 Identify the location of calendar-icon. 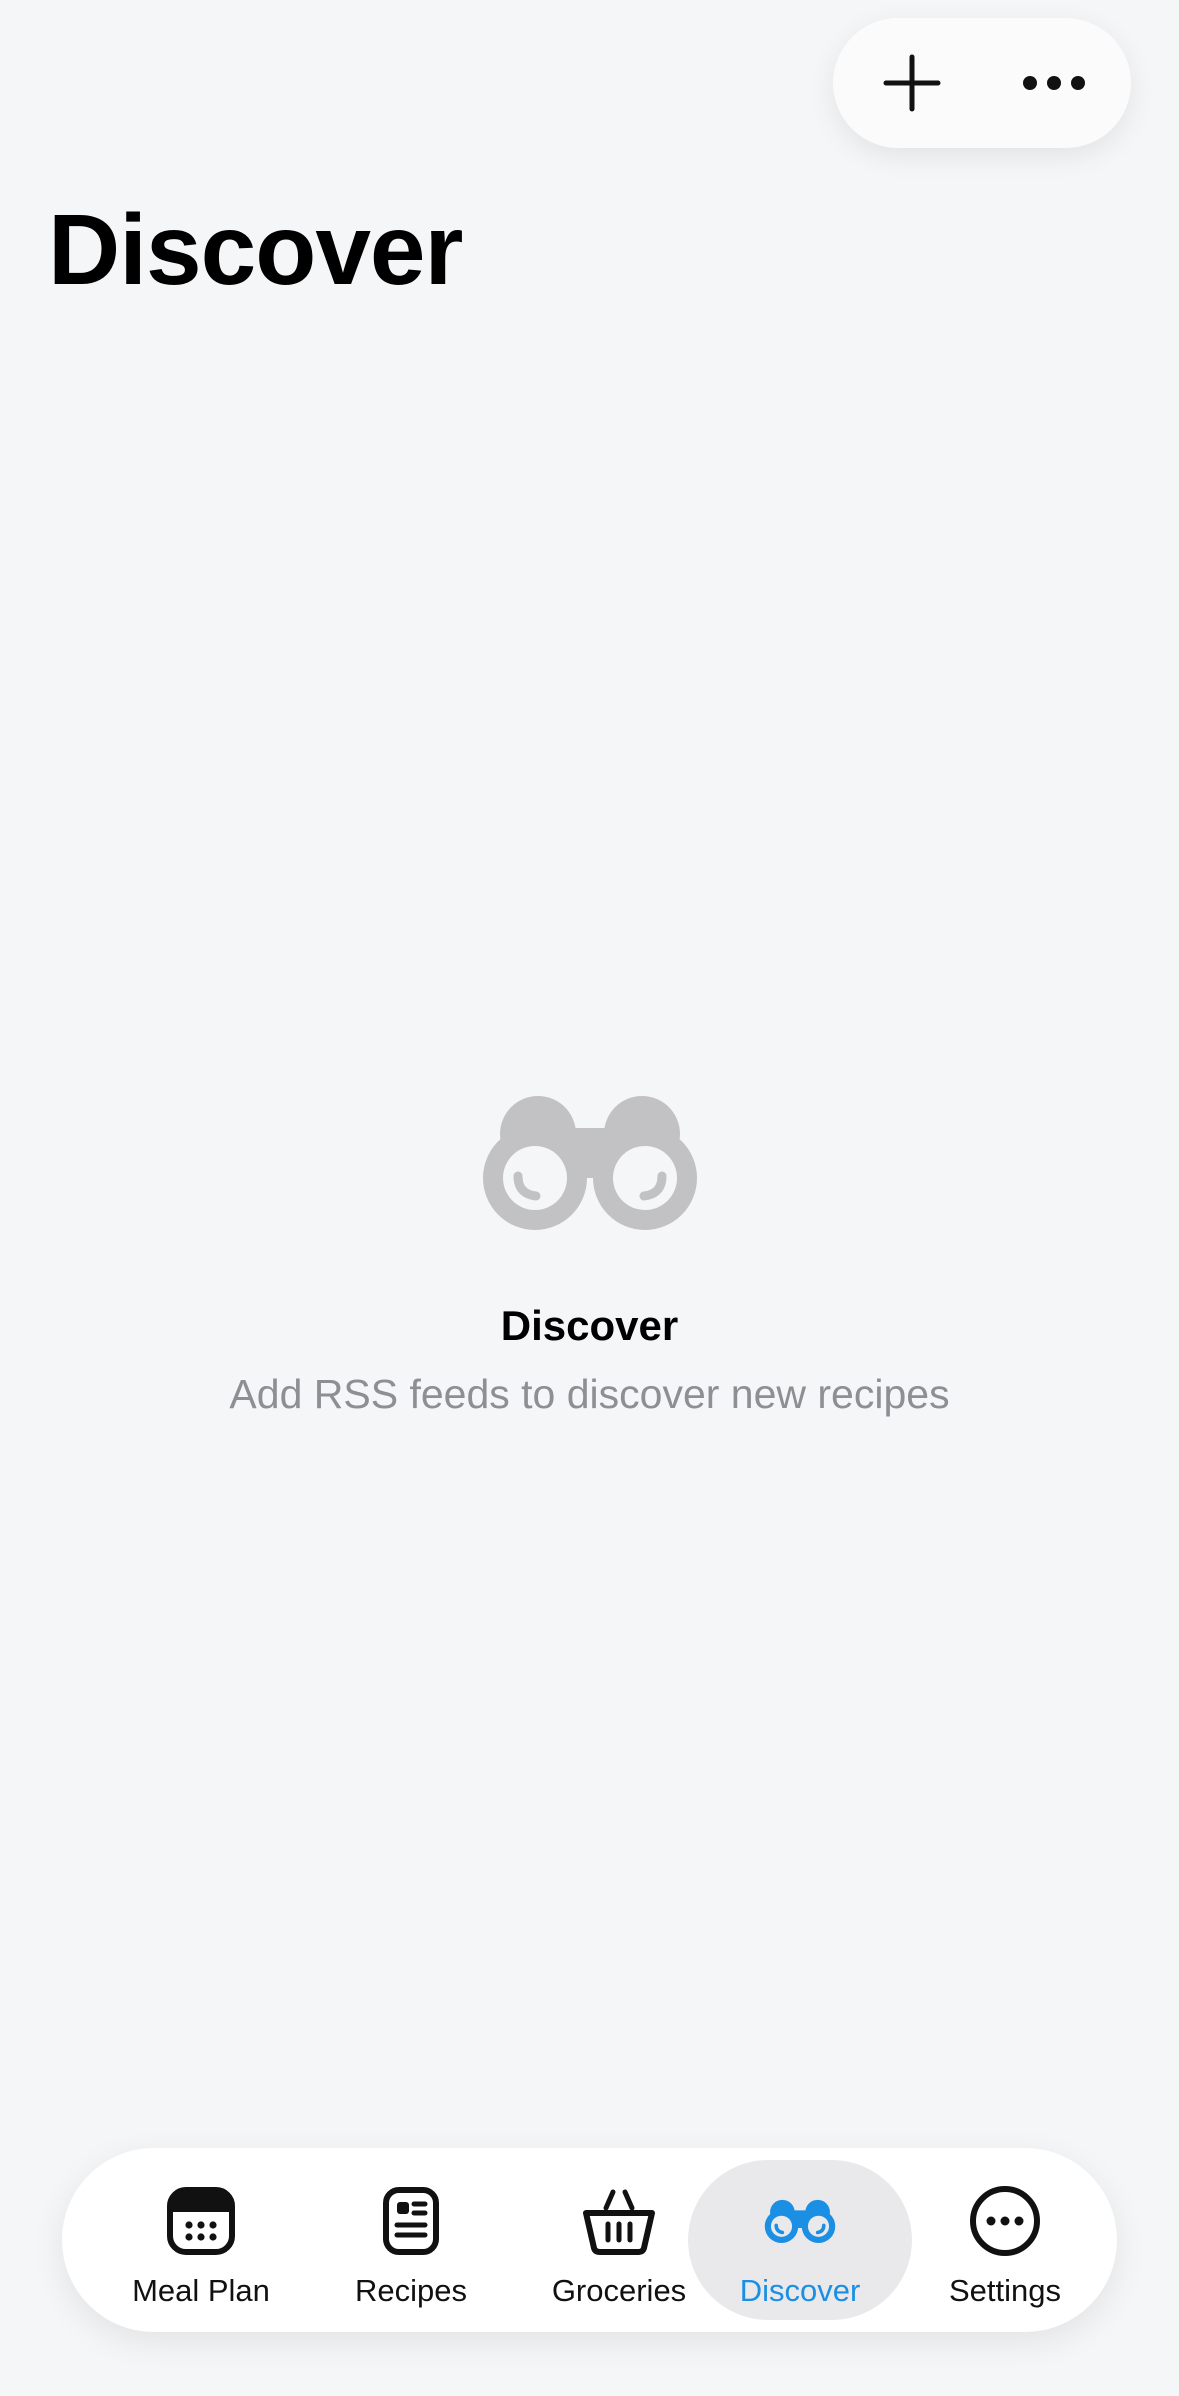
(201, 2221).